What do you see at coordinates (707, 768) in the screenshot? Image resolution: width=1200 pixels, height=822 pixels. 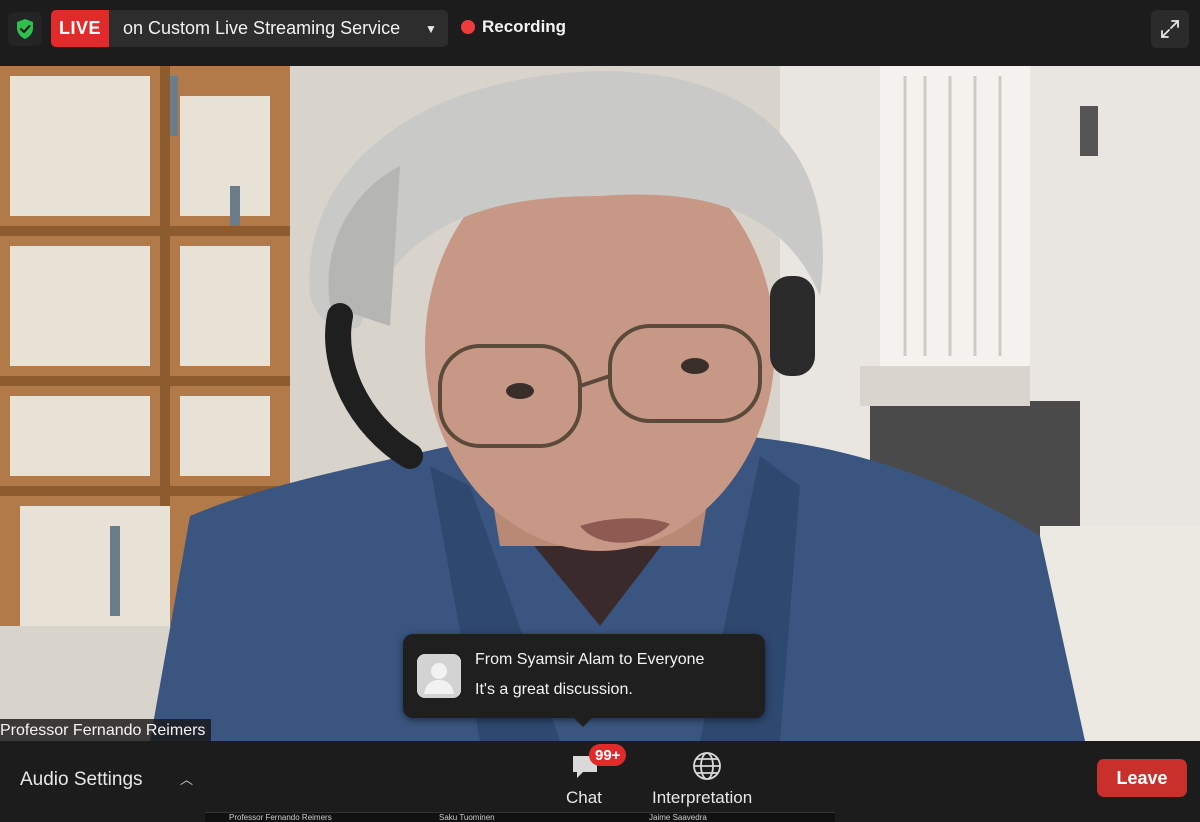 I see `globe-icon` at bounding box center [707, 768].